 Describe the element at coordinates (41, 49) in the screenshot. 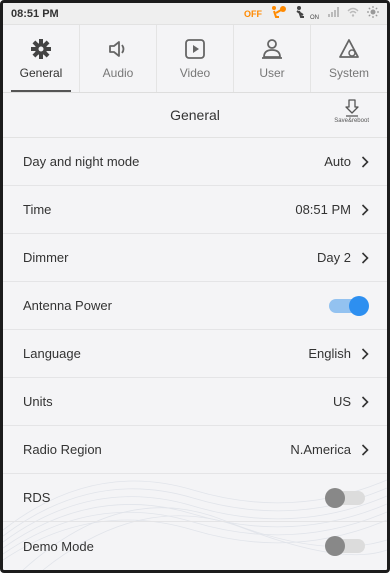

I see `gear-icon` at that location.